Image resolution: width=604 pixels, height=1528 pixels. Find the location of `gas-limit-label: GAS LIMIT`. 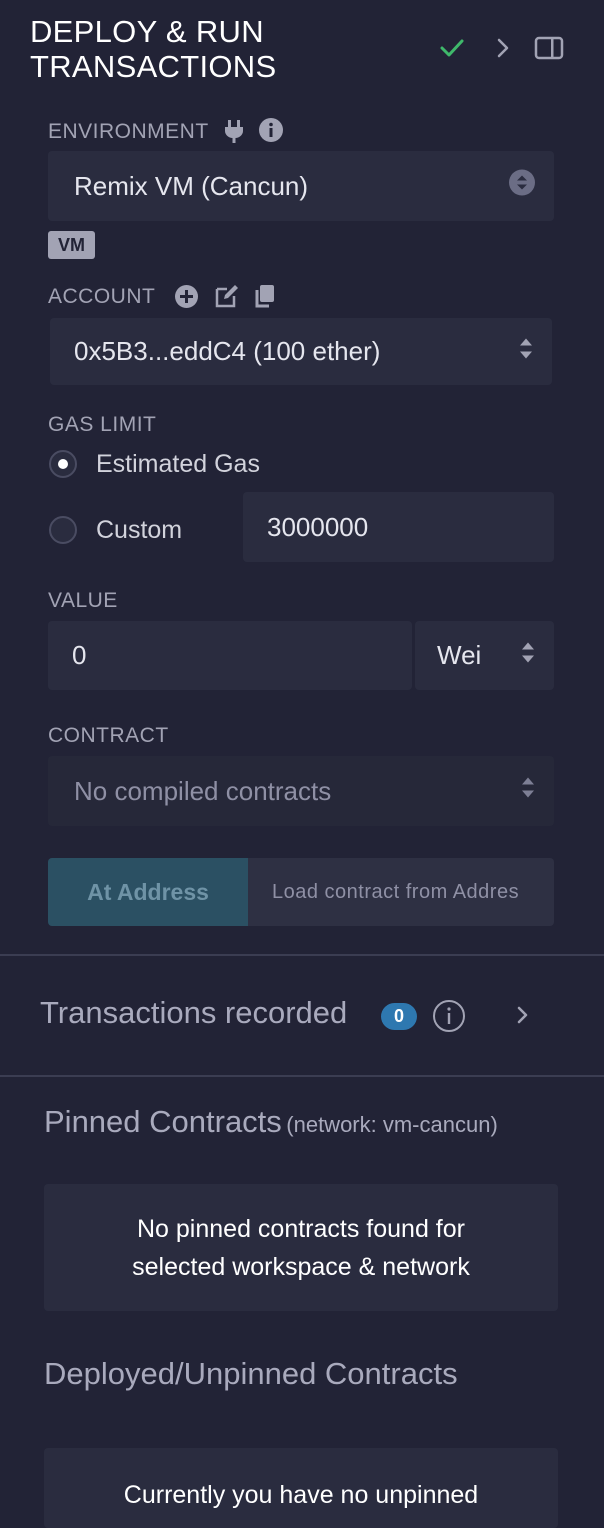

gas-limit-label: GAS LIMIT is located at coordinates (102, 424).